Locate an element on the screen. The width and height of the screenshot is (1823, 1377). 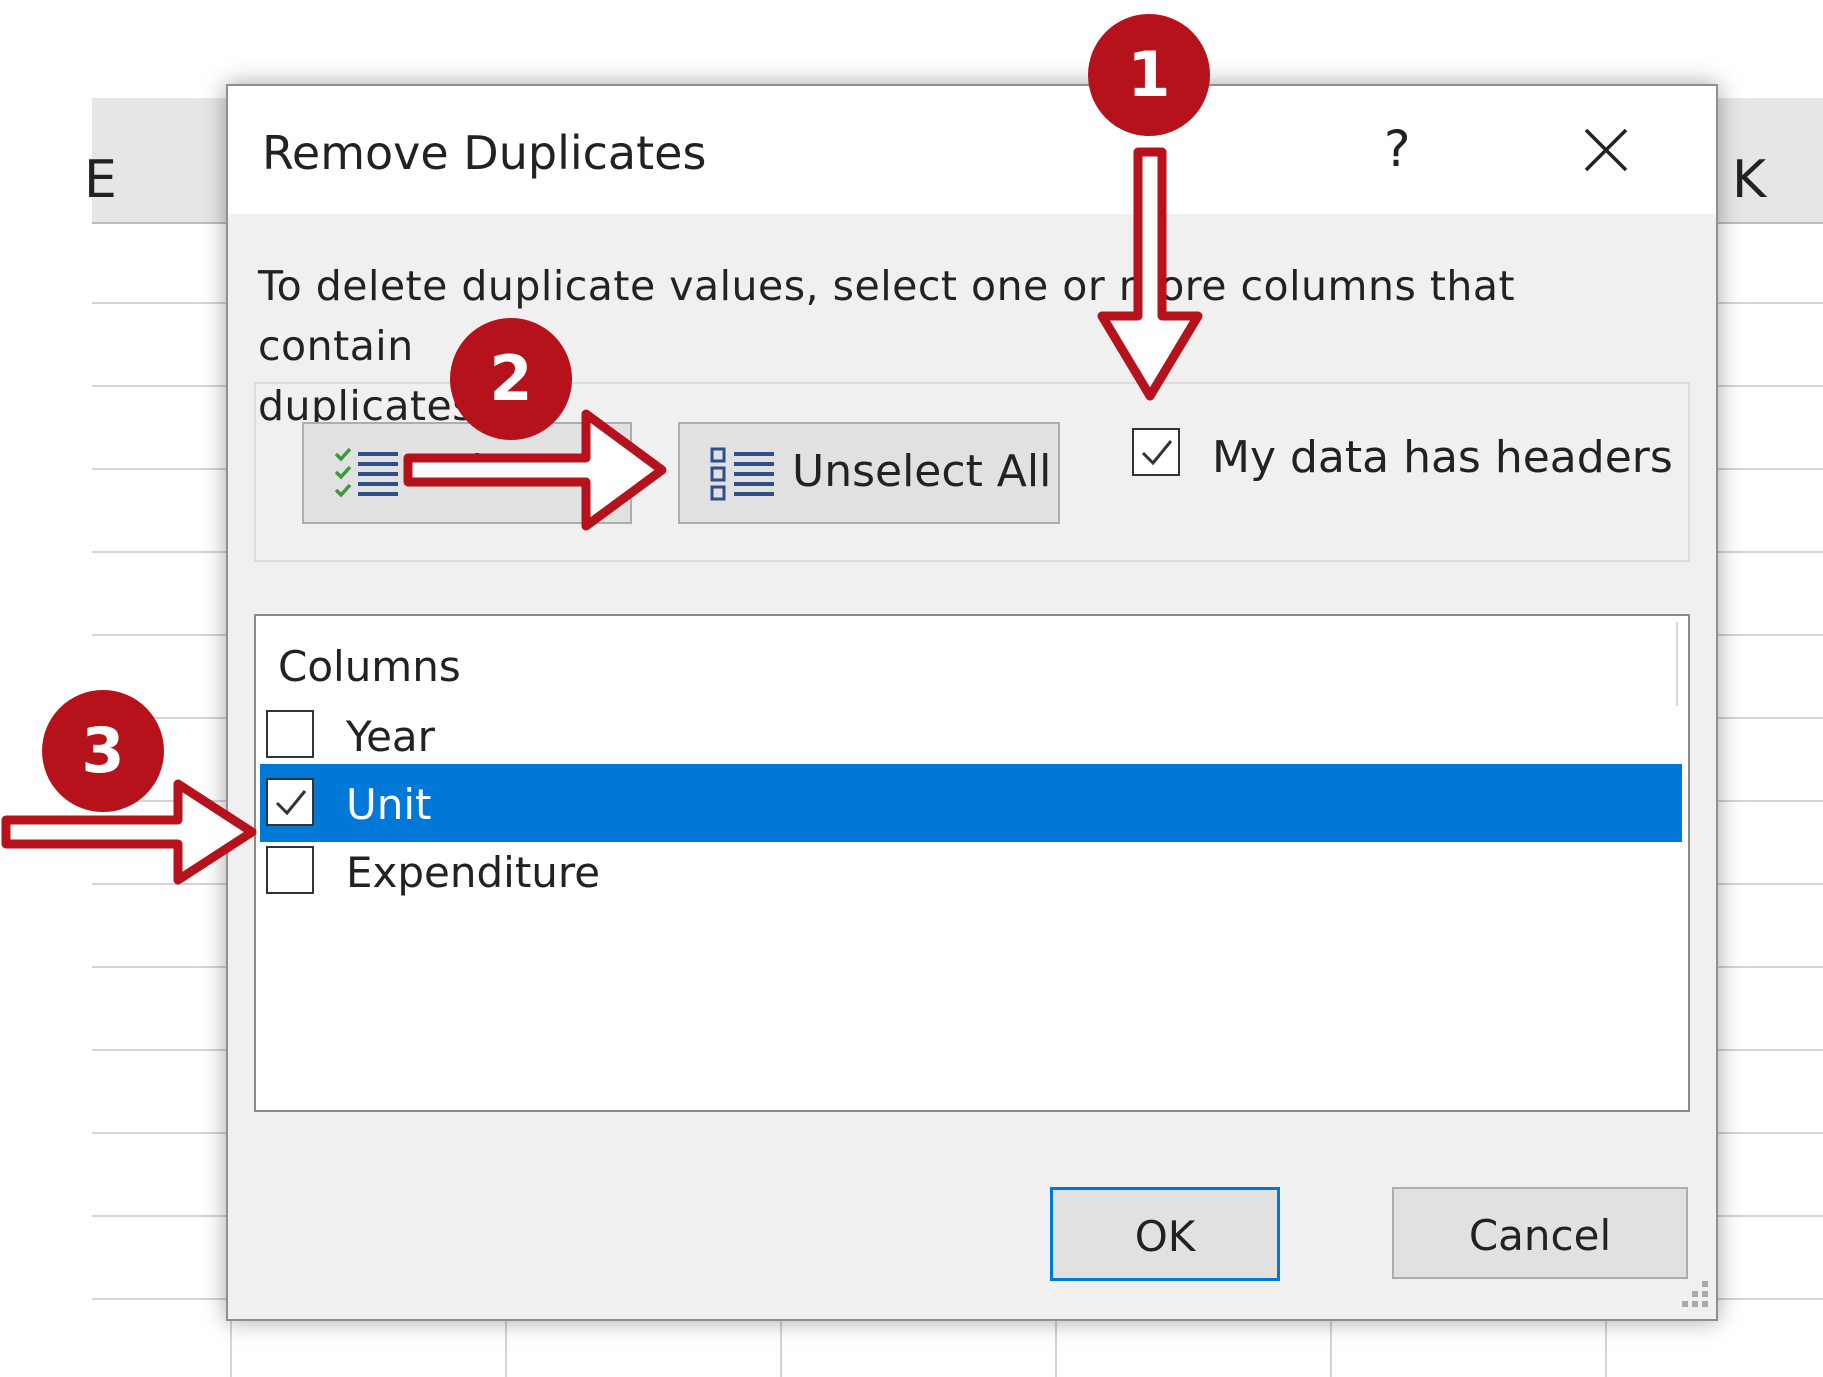
column-checkbox-year is located at coordinates (290, 734).